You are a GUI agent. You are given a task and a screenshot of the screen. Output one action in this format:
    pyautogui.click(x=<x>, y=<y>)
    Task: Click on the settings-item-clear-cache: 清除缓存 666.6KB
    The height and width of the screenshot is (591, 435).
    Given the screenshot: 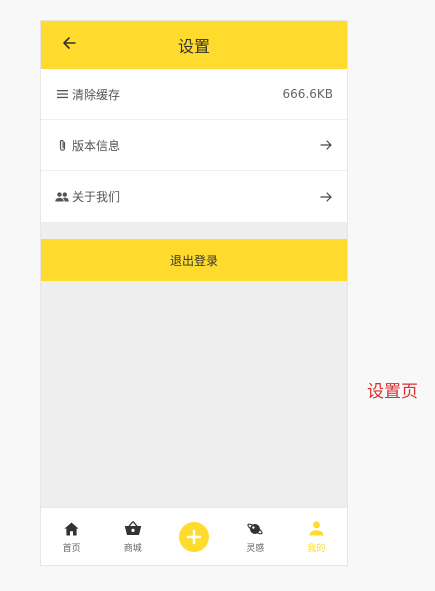 What is the action you would take?
    pyautogui.click(x=194, y=94)
    